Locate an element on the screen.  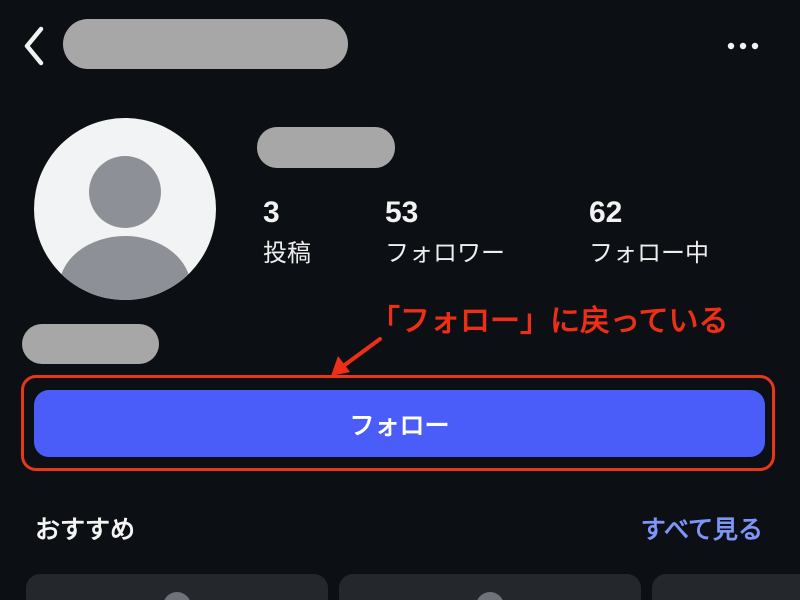
annotation-callout-text: 「フォロー」に戻っている is located at coordinates (549, 321).